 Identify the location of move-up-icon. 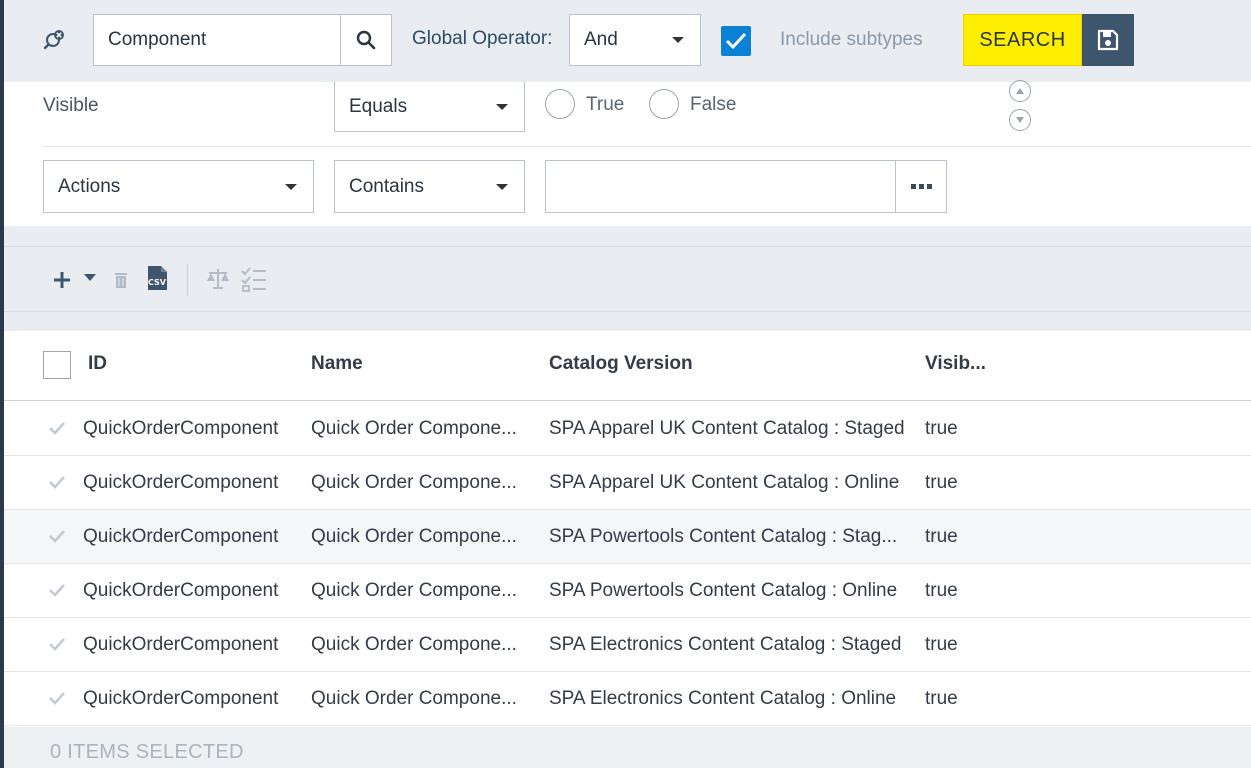
(1020, 91).